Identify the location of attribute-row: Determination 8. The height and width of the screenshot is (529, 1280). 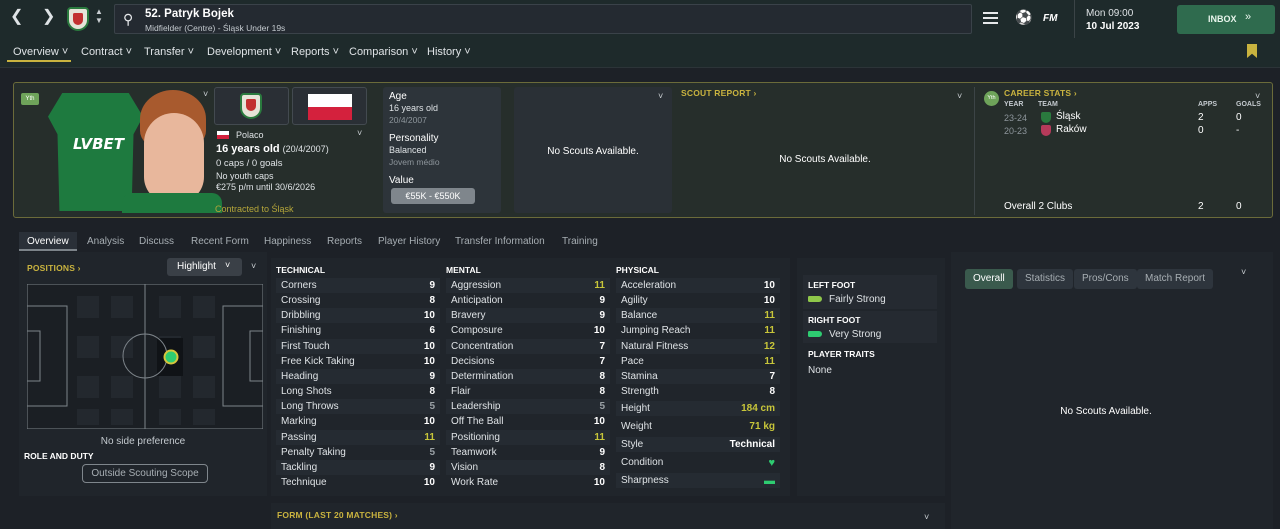
(528, 376).